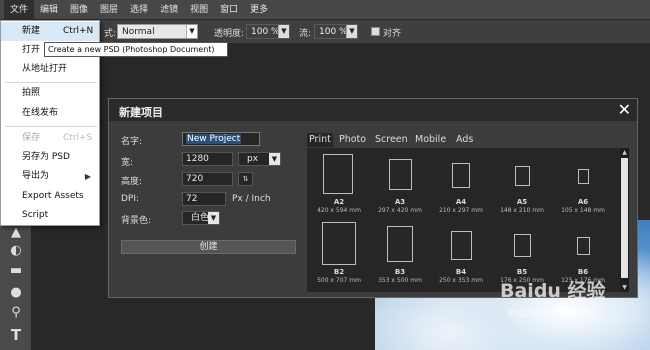 The height and width of the screenshot is (350, 650). What do you see at coordinates (136, 49) in the screenshot?
I see `tooltip: Create a new PSD (Photoshop Document)` at bounding box center [136, 49].